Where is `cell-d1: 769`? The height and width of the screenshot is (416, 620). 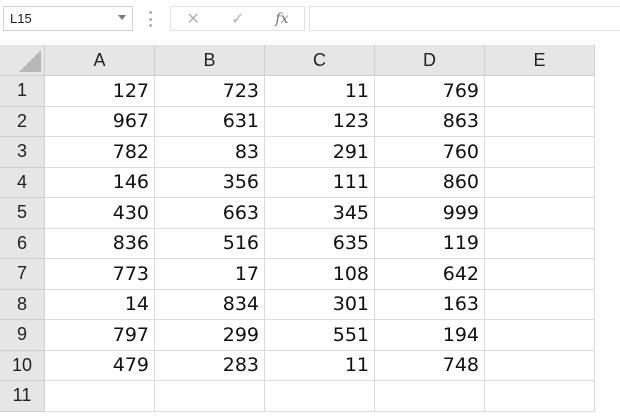
cell-d1: 769 is located at coordinates (430, 91).